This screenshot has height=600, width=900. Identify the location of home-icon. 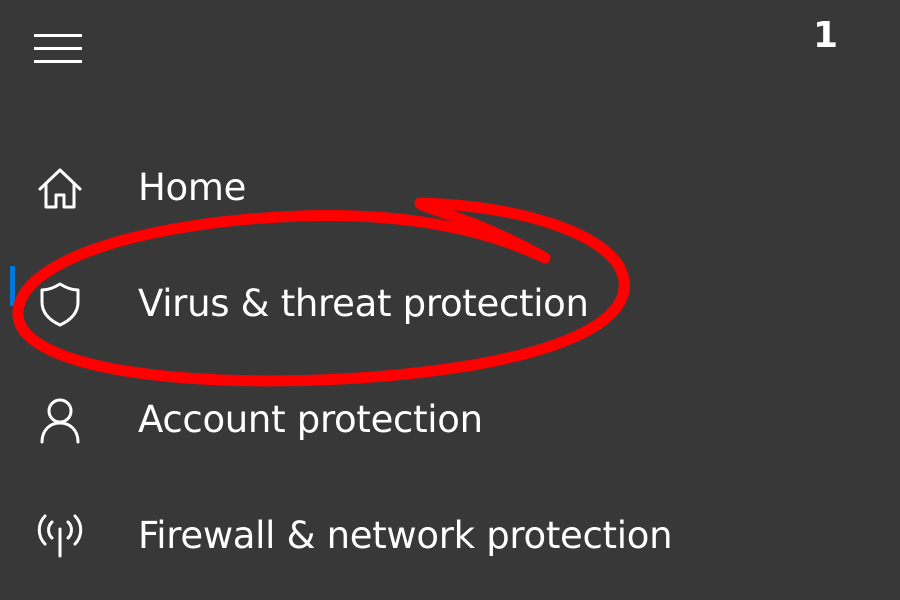
(60, 188).